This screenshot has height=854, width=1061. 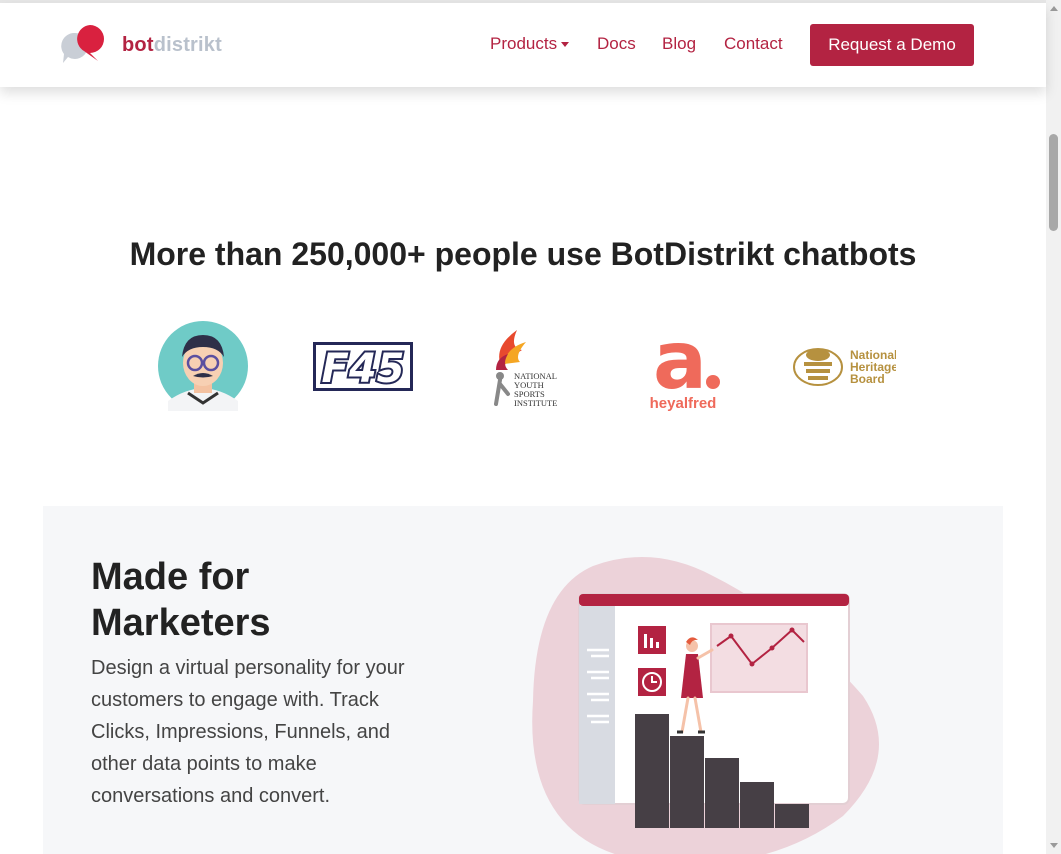 I want to click on brand-name: botdistrikt, so click(x=172, y=44).